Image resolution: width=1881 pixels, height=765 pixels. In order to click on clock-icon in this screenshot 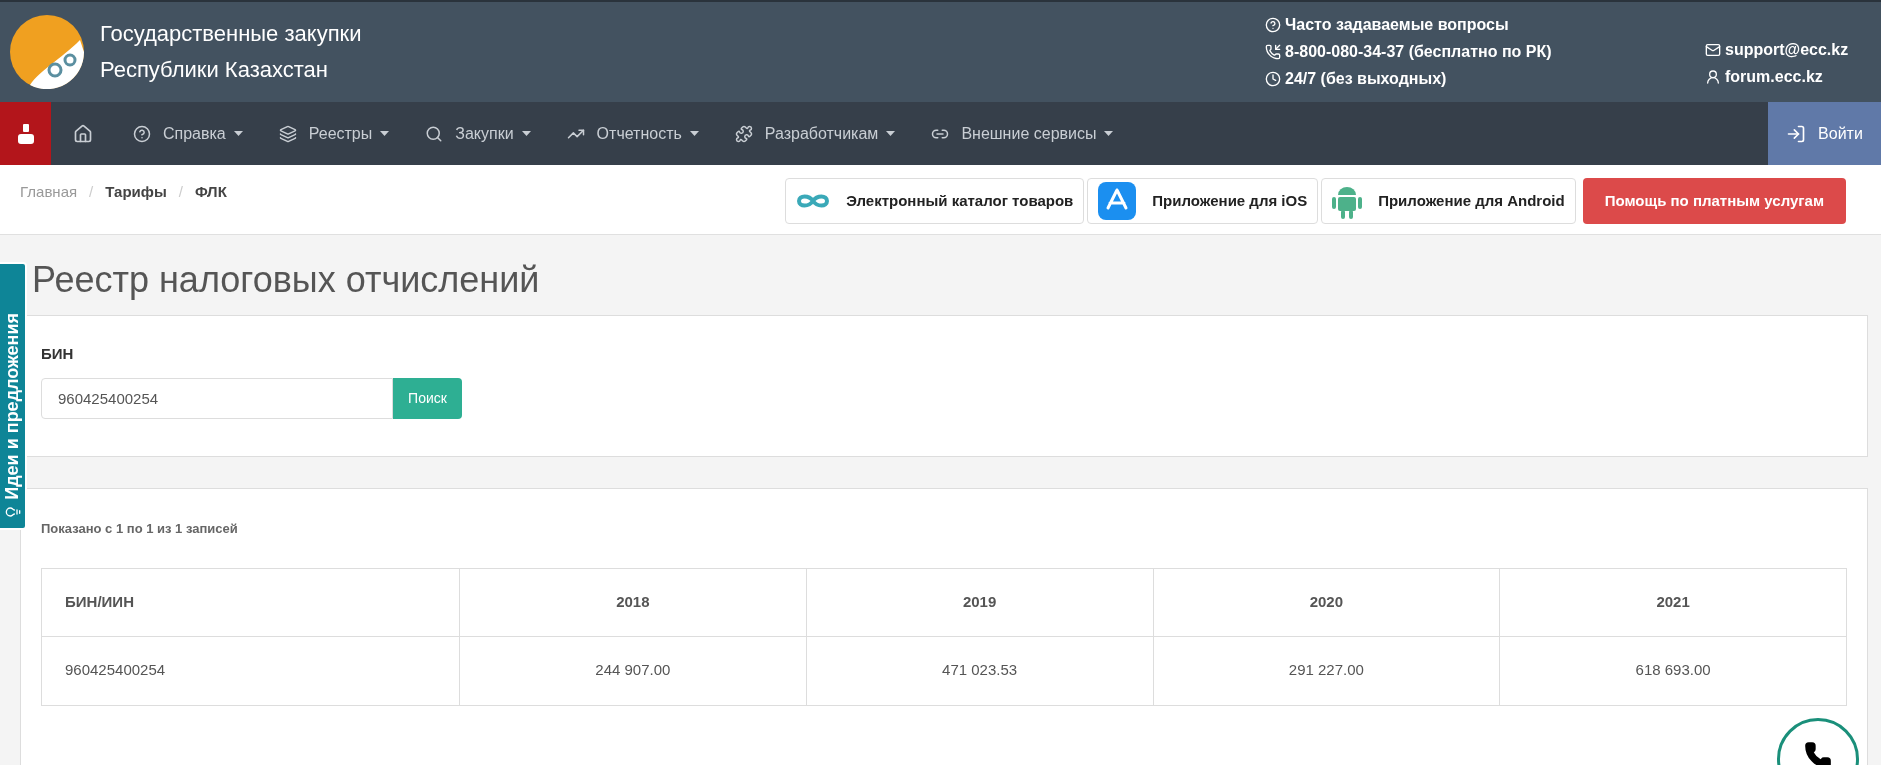, I will do `click(1273, 79)`.